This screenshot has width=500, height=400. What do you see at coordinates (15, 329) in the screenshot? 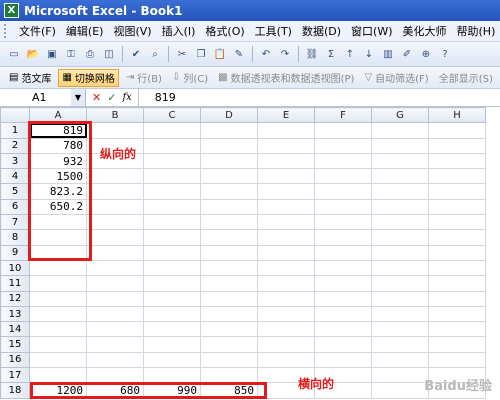
I see `row-header: 14` at bounding box center [15, 329].